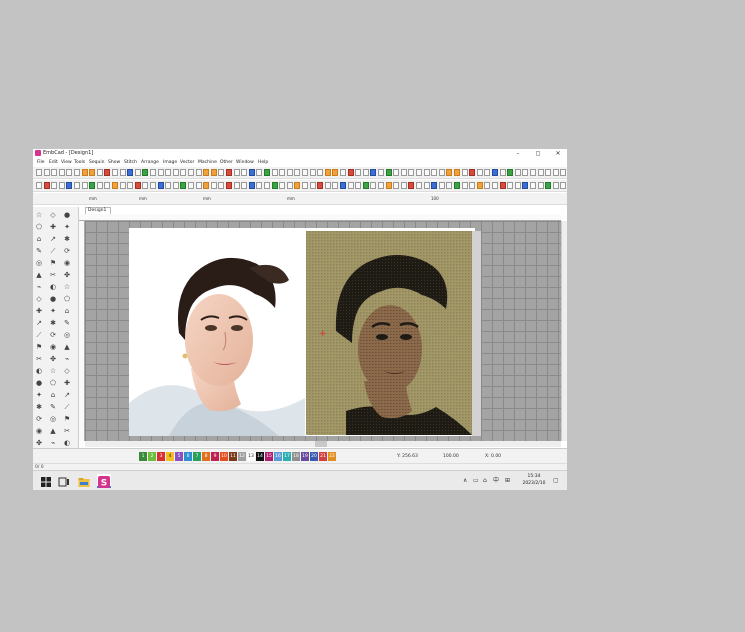  I want to click on taskbar-clock: 15:34 2023/2/10, so click(534, 480).